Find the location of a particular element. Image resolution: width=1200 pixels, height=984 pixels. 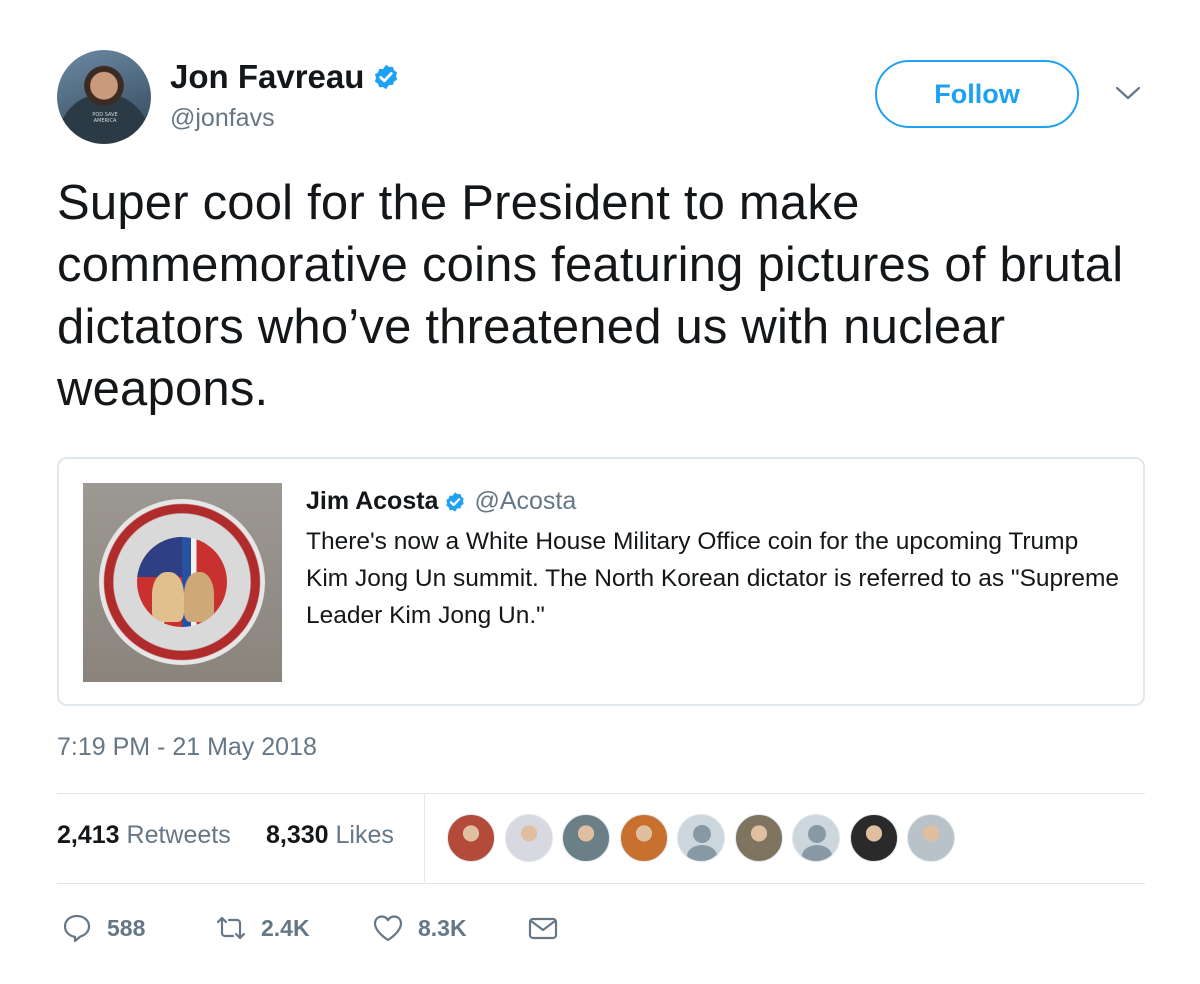

retweets-label: Retweets is located at coordinates (178, 835).